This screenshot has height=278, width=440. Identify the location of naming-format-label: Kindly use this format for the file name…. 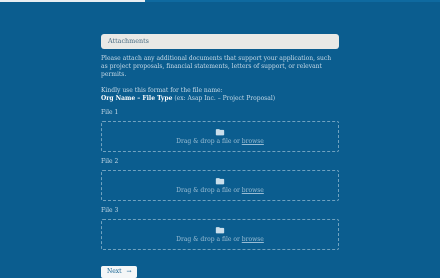
(162, 90).